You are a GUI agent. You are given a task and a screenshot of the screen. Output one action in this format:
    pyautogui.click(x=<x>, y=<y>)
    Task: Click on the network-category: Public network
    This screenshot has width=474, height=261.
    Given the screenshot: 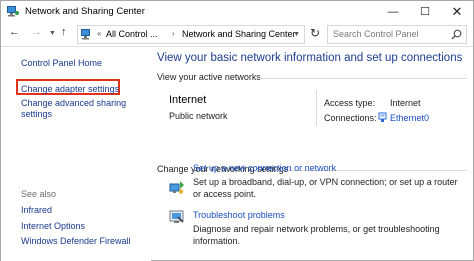 What is the action you would take?
    pyautogui.click(x=198, y=116)
    